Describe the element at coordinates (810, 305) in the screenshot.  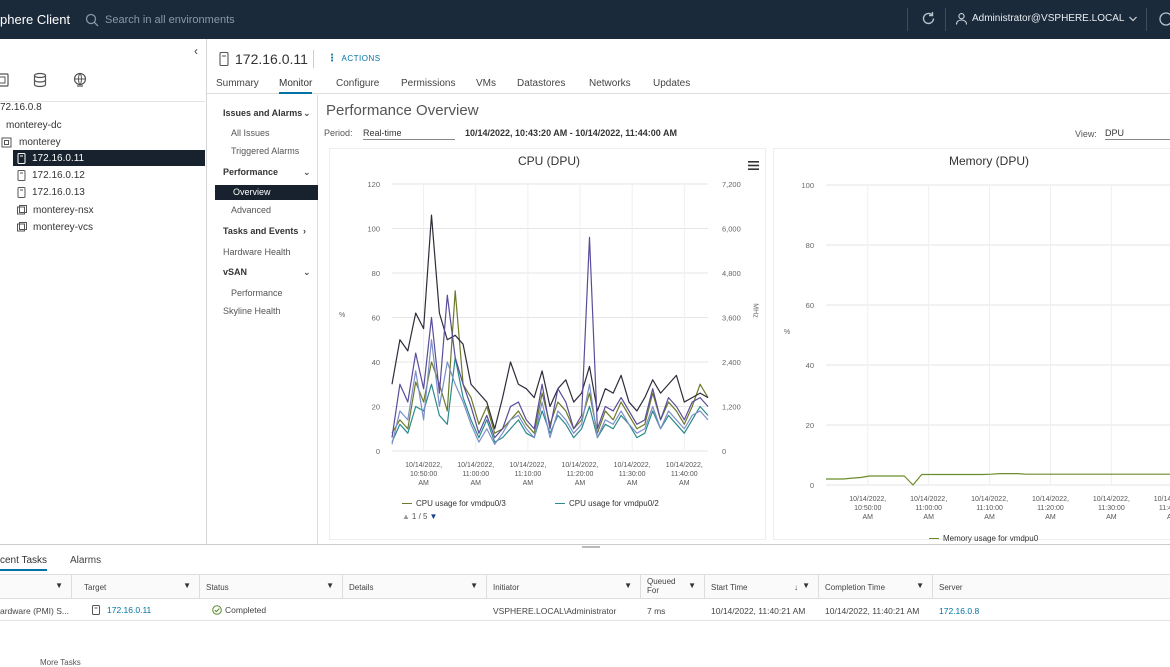
I see `y-tick-label: 60` at that location.